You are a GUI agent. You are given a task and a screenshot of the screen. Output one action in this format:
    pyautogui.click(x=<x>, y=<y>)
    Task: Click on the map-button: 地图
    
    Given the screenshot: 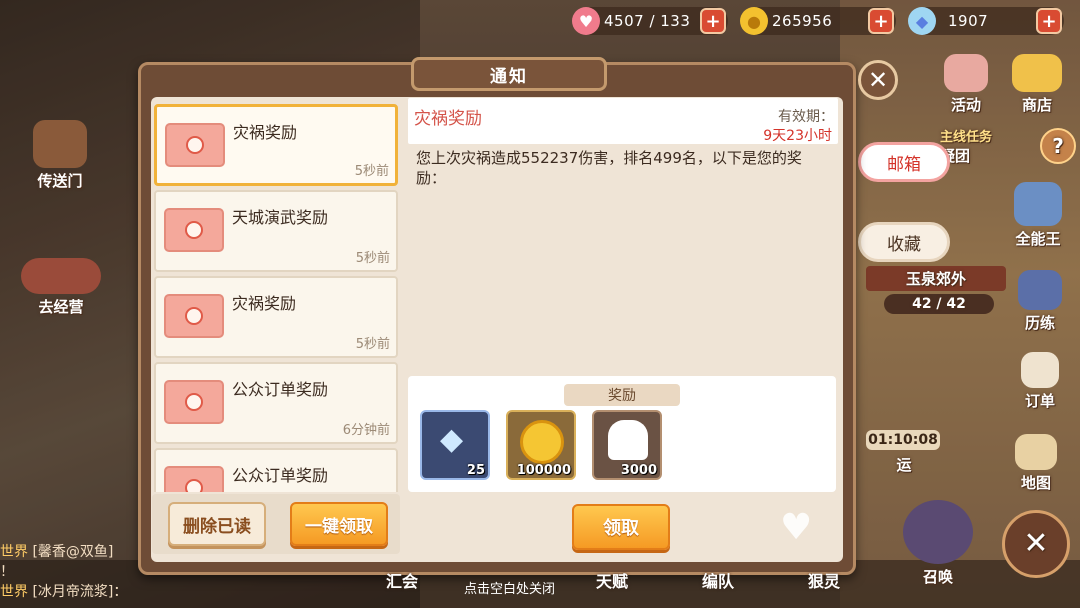 What is the action you would take?
    pyautogui.click(x=1036, y=463)
    